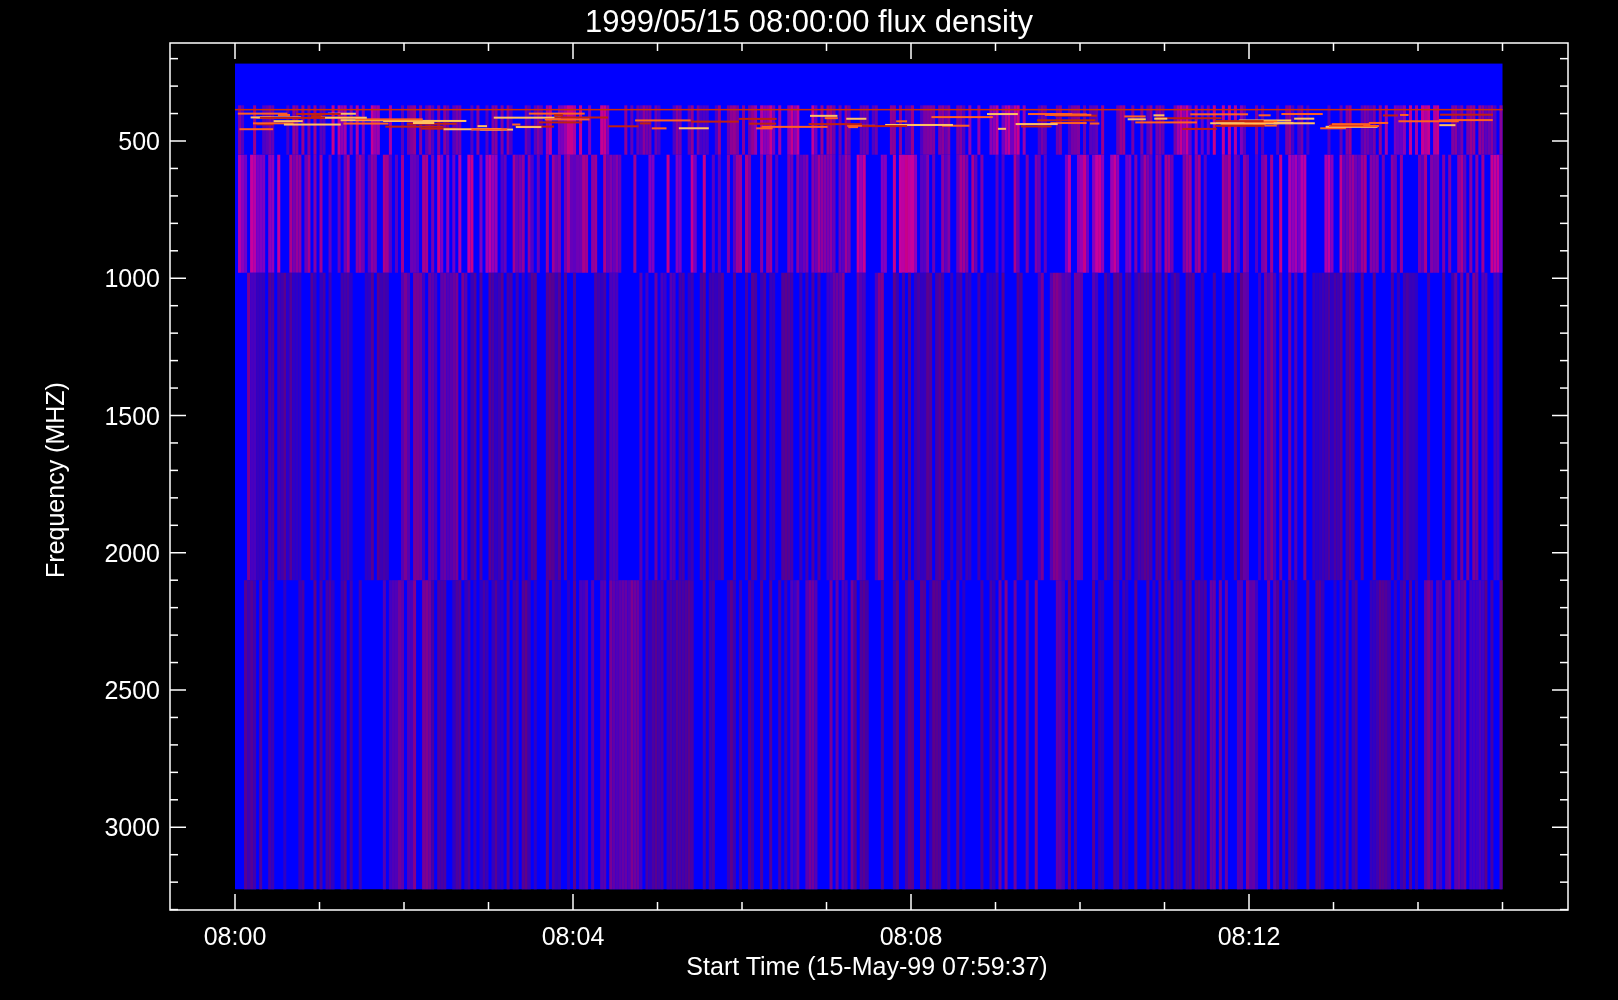 The width and height of the screenshot is (1618, 1000). Describe the element at coordinates (867, 966) in the screenshot. I see `x-axis-label: Start Time (15-May-99 07:59:37)` at that location.